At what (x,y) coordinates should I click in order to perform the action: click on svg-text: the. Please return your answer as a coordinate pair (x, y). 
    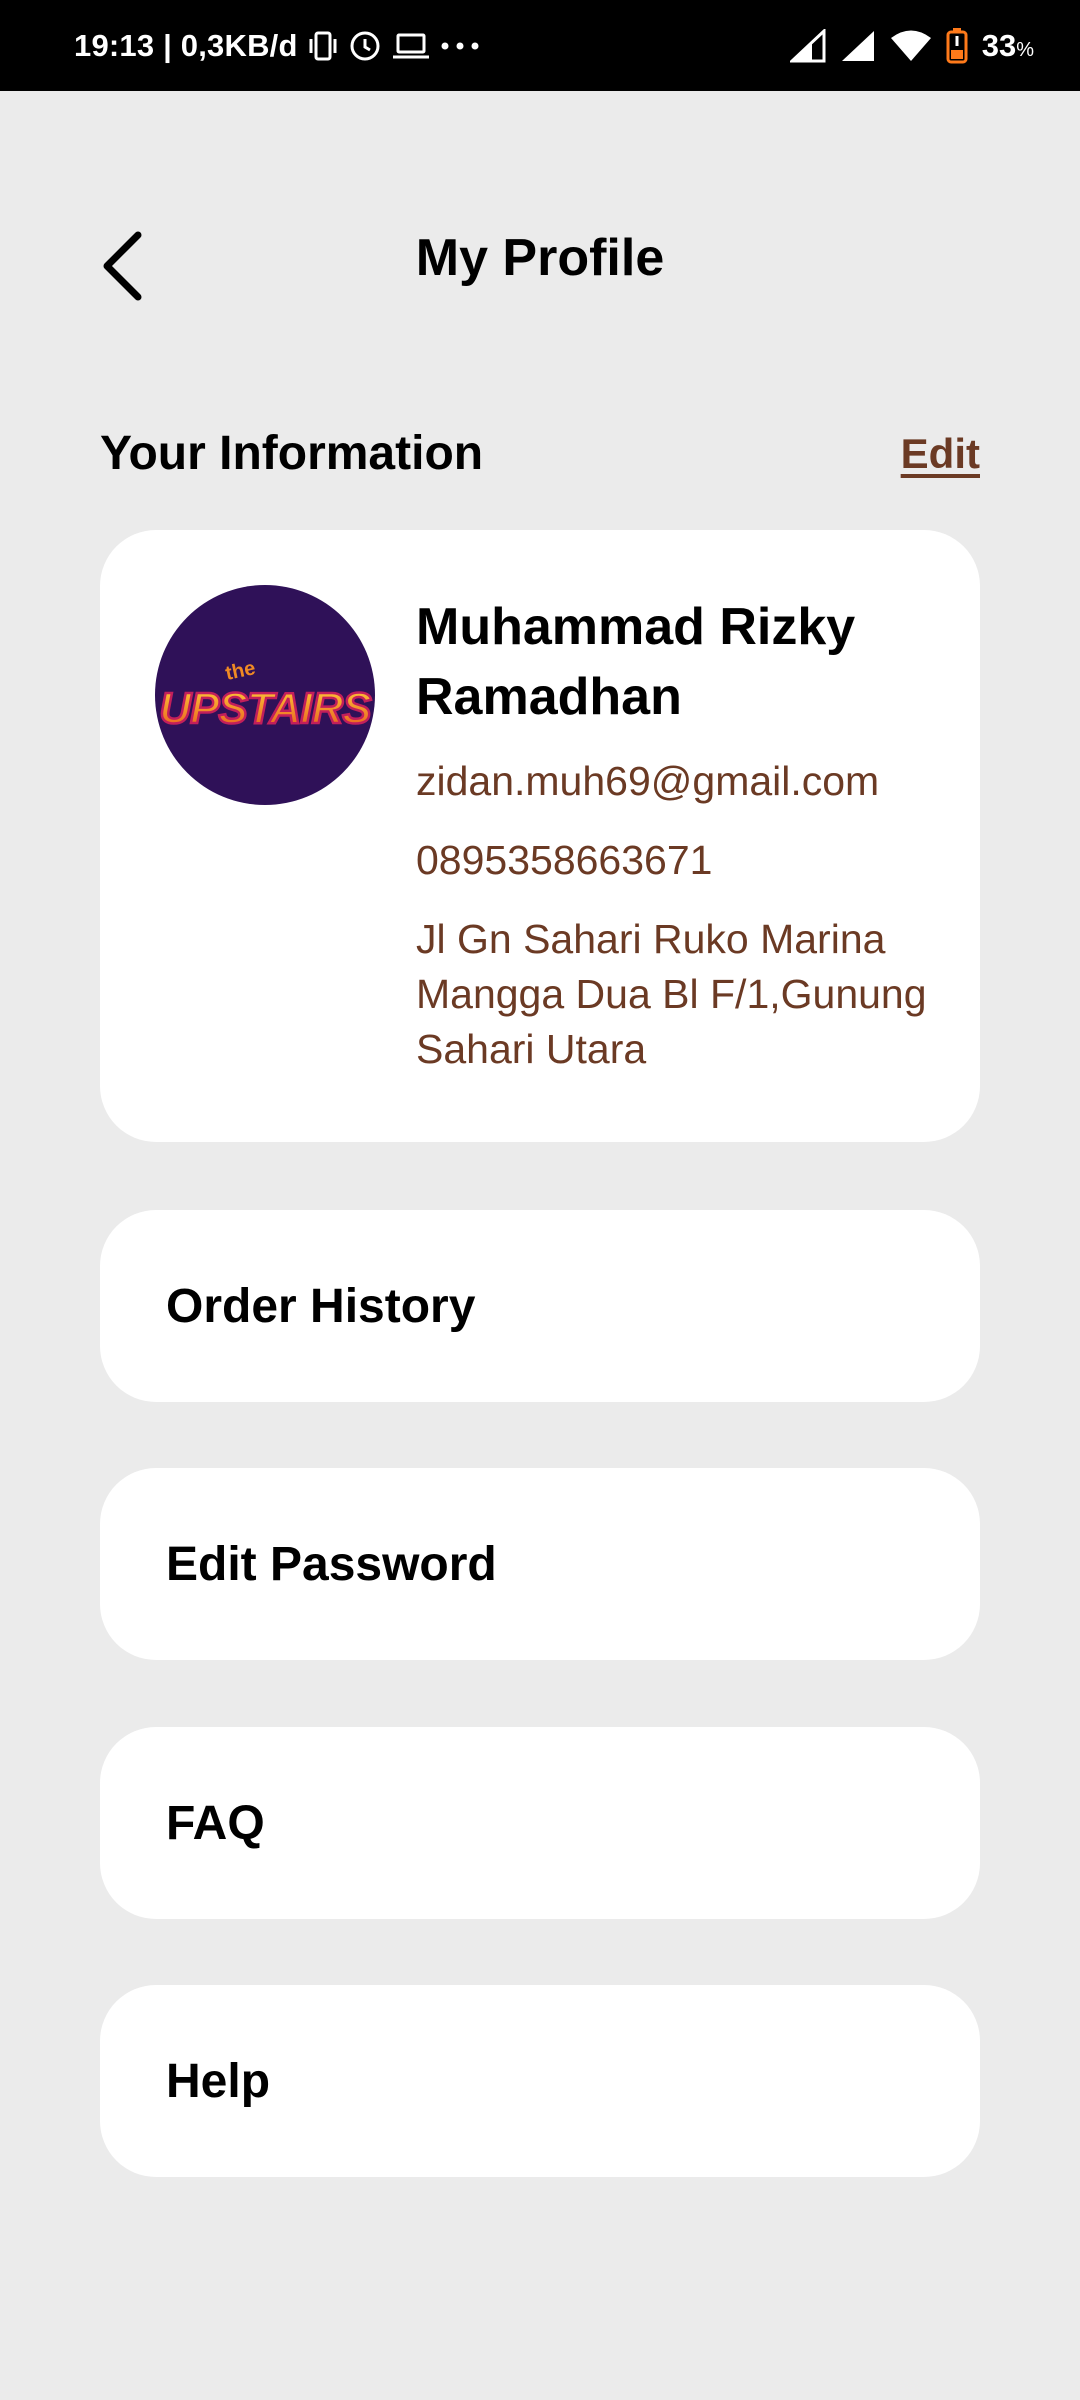
    Looking at the image, I should click on (240, 671).